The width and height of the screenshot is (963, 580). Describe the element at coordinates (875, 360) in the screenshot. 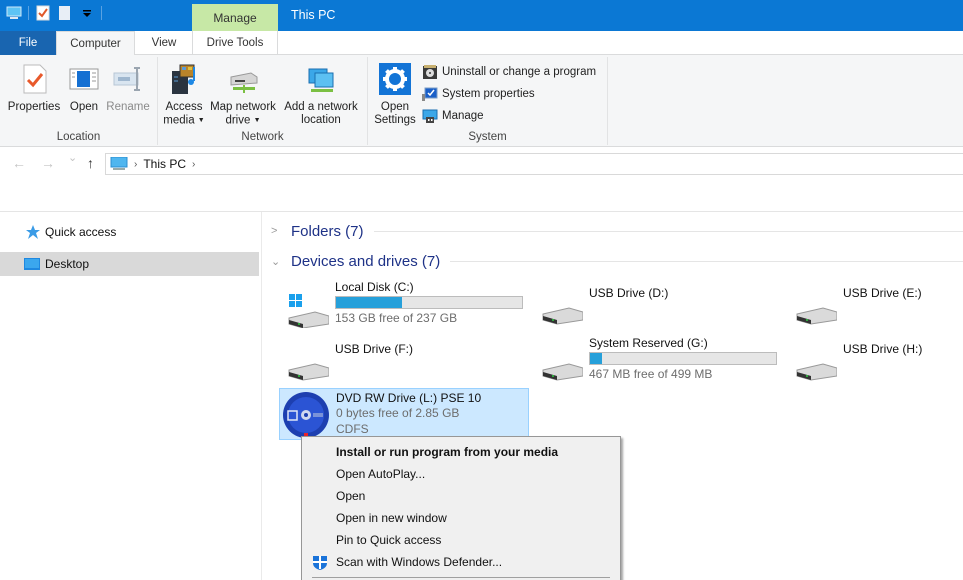

I see `drive-item: USB Drive (H:)` at that location.